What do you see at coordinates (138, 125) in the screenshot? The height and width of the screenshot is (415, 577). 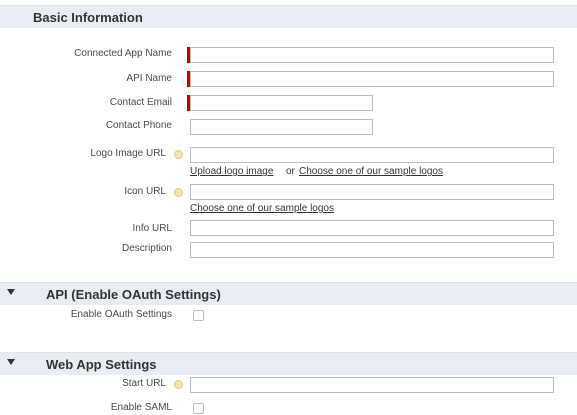 I see `contact-phone-label: Contact Phone` at bounding box center [138, 125].